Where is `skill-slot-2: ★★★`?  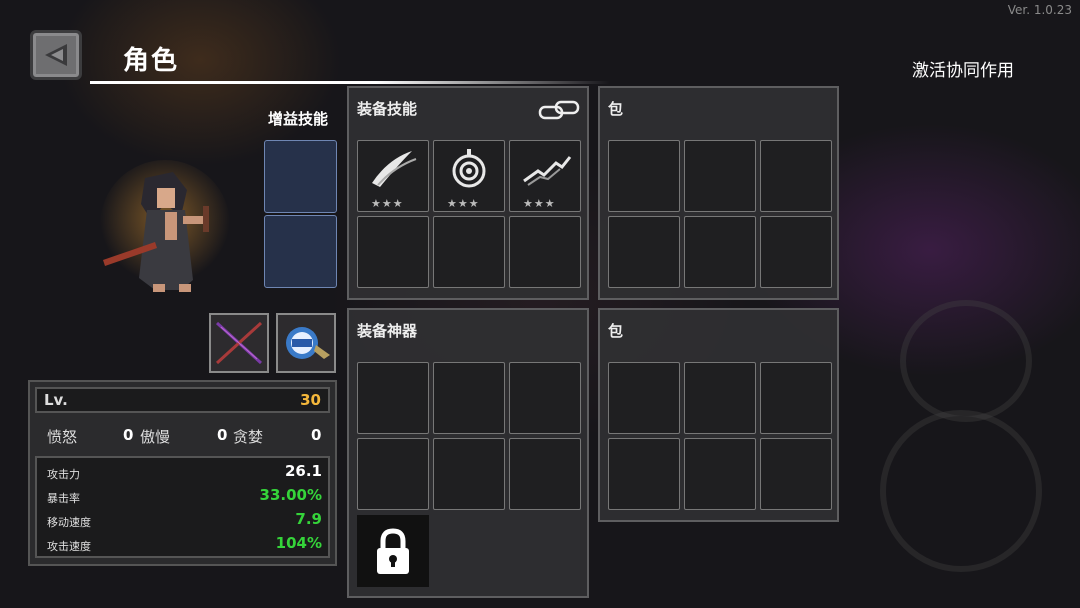
skill-slot-2: ★★★ is located at coordinates (469, 176).